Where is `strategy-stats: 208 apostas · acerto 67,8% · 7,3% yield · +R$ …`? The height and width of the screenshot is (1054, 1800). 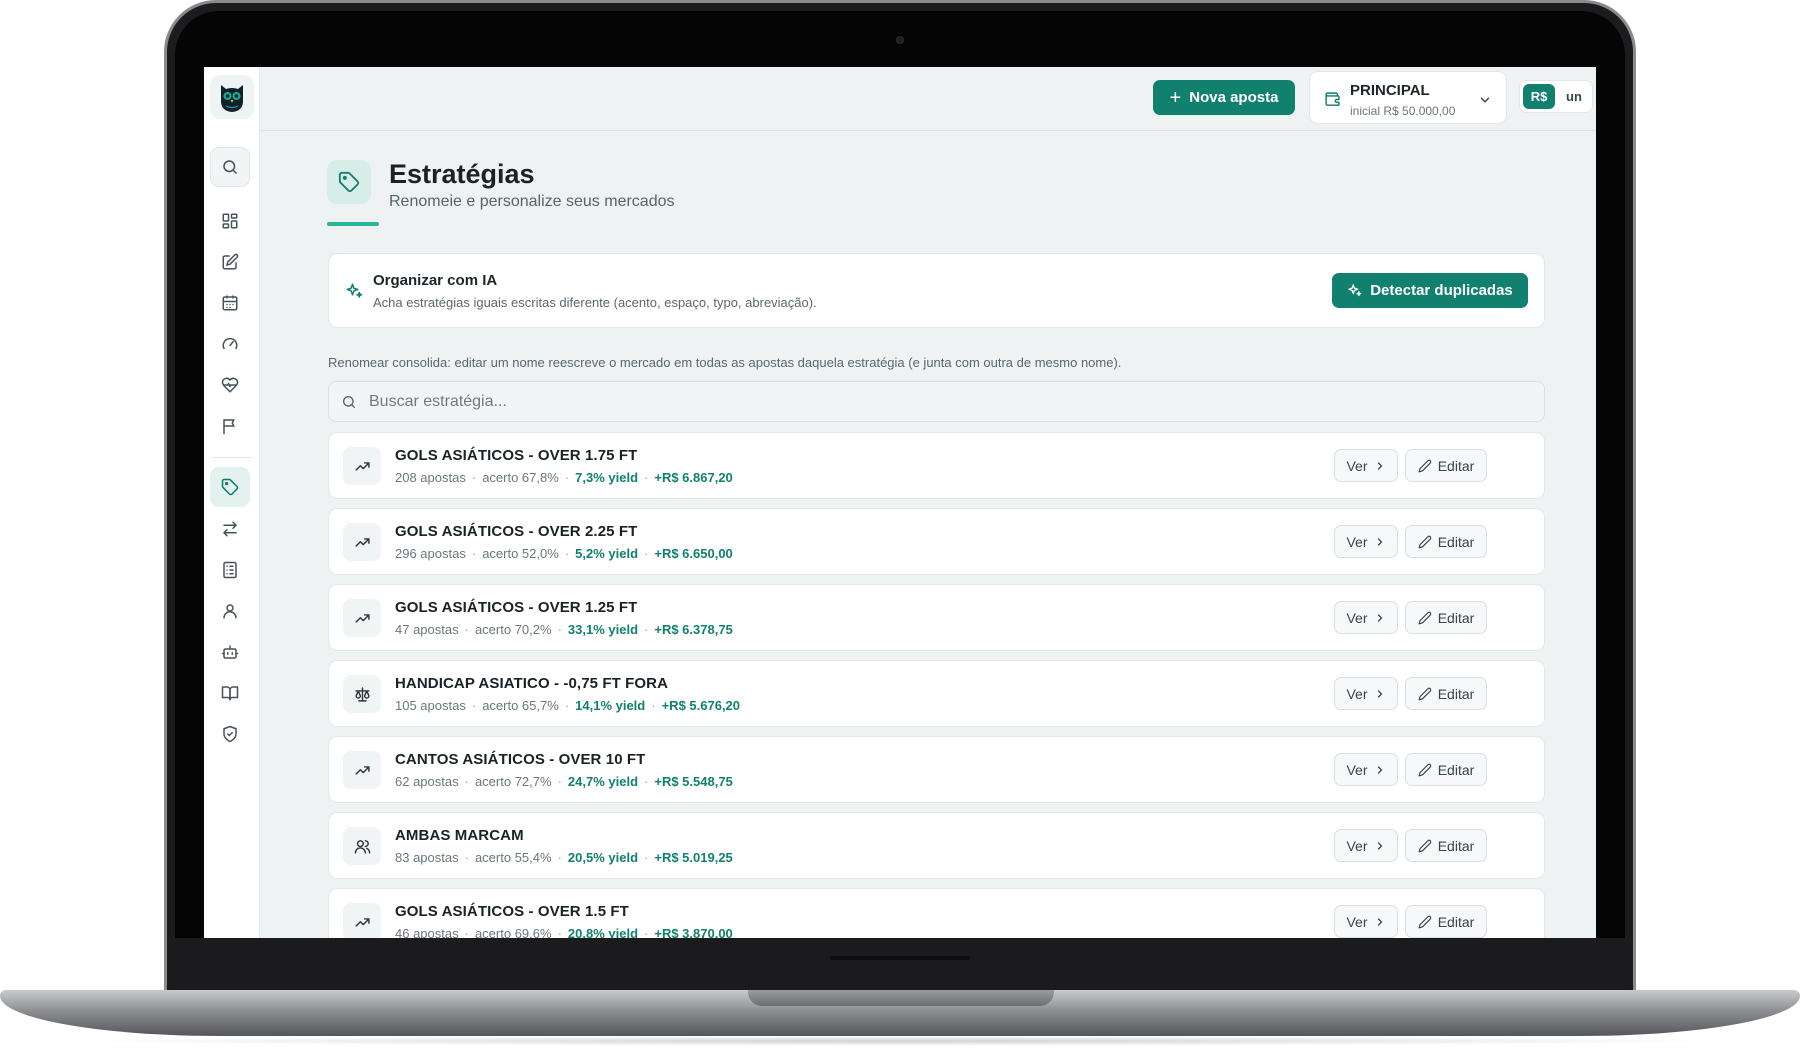
strategy-stats: 208 apostas · acerto 67,8% · 7,3% yield · +R$ … is located at coordinates (564, 477).